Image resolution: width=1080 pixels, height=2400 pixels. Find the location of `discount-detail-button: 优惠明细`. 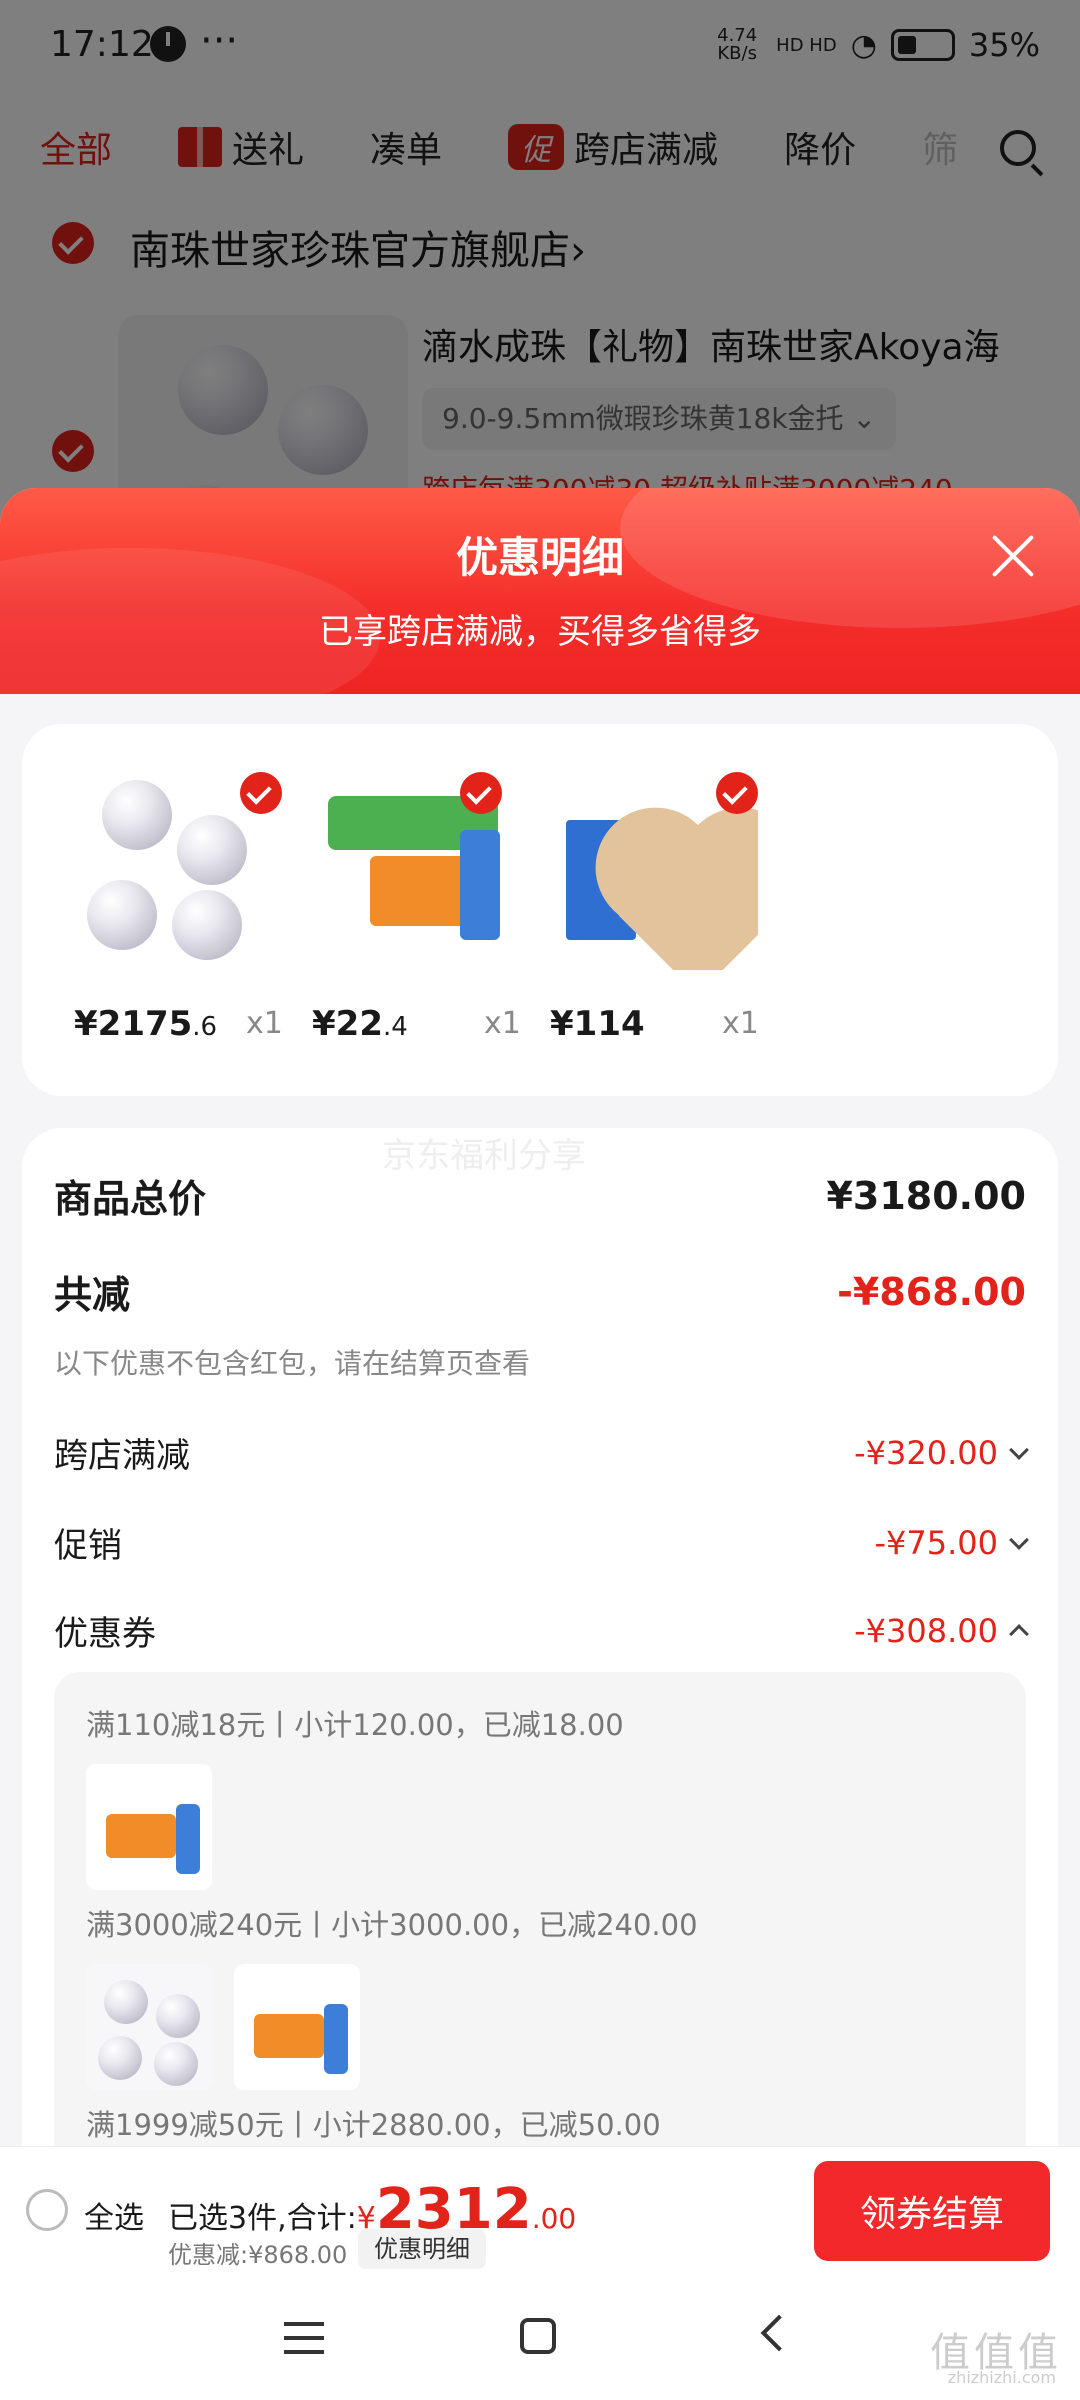

discount-detail-button: 优惠明细 is located at coordinates (422, 2249).